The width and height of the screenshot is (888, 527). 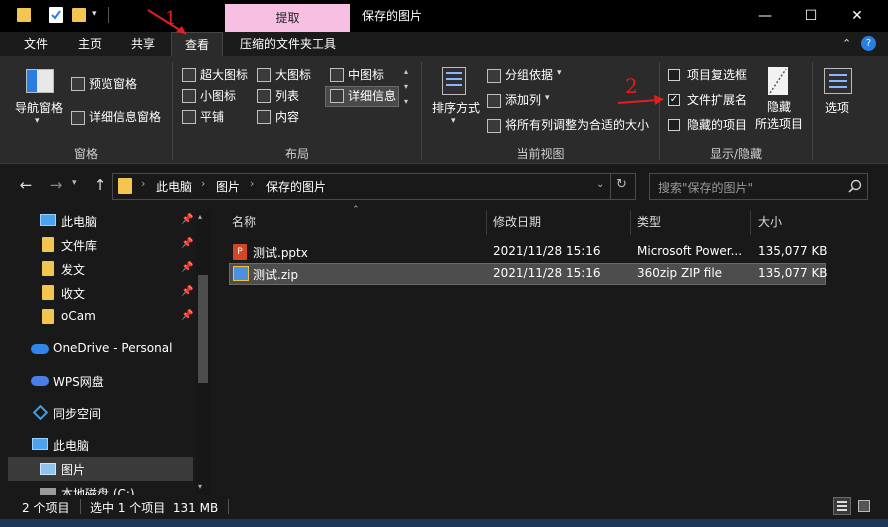 What do you see at coordinates (212, 117) in the screenshot?
I see `layout-tiles: 平铺` at bounding box center [212, 117].